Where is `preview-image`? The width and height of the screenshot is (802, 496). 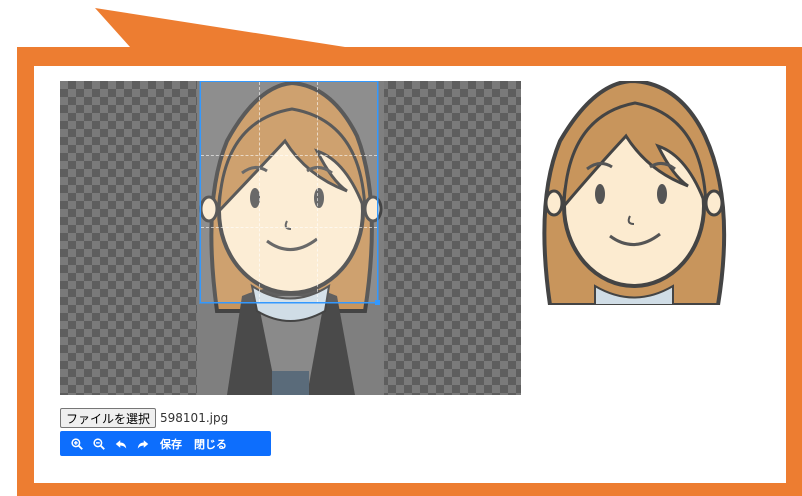 preview-image is located at coordinates (634, 193).